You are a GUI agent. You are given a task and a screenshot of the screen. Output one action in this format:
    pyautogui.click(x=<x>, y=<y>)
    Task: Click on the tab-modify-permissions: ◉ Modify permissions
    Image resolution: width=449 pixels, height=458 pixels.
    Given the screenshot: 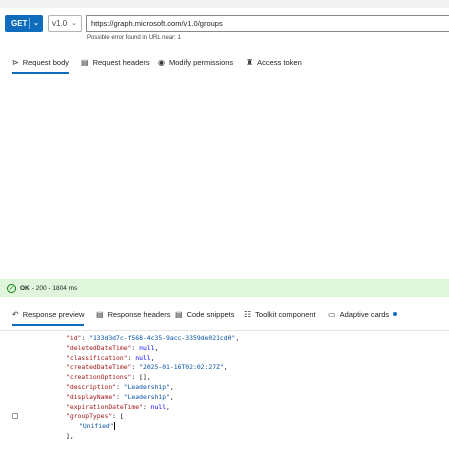 What is the action you would take?
    pyautogui.click(x=195, y=62)
    